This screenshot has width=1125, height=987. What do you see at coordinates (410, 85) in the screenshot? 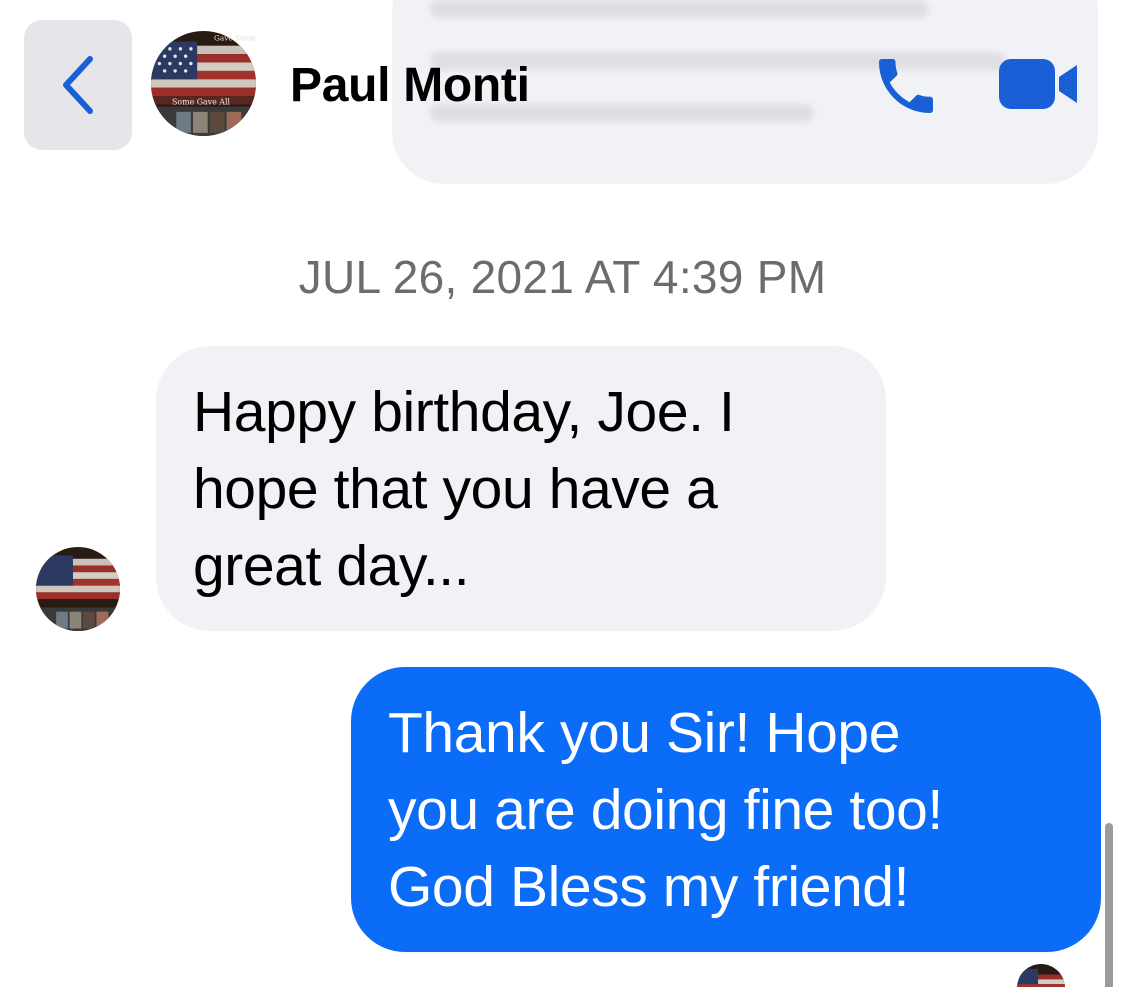
I see `contact-name: Paul Monti` at bounding box center [410, 85].